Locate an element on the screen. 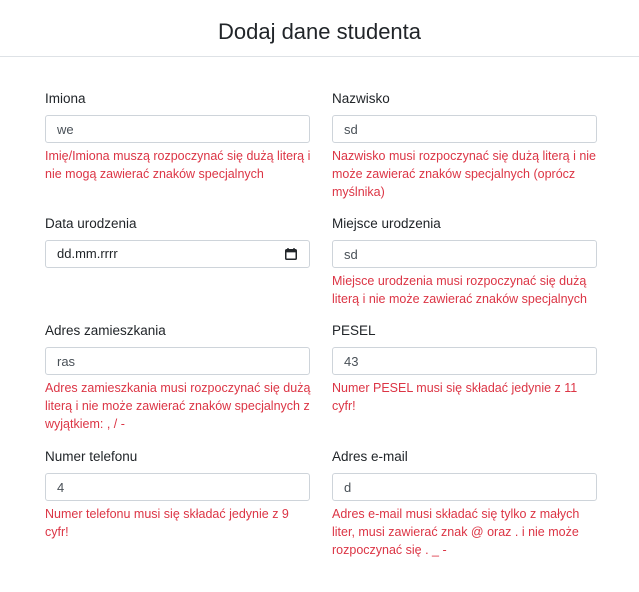  field-data-urodzenia: Data urodzenia dd.mm.rrrr is located at coordinates (177, 242).